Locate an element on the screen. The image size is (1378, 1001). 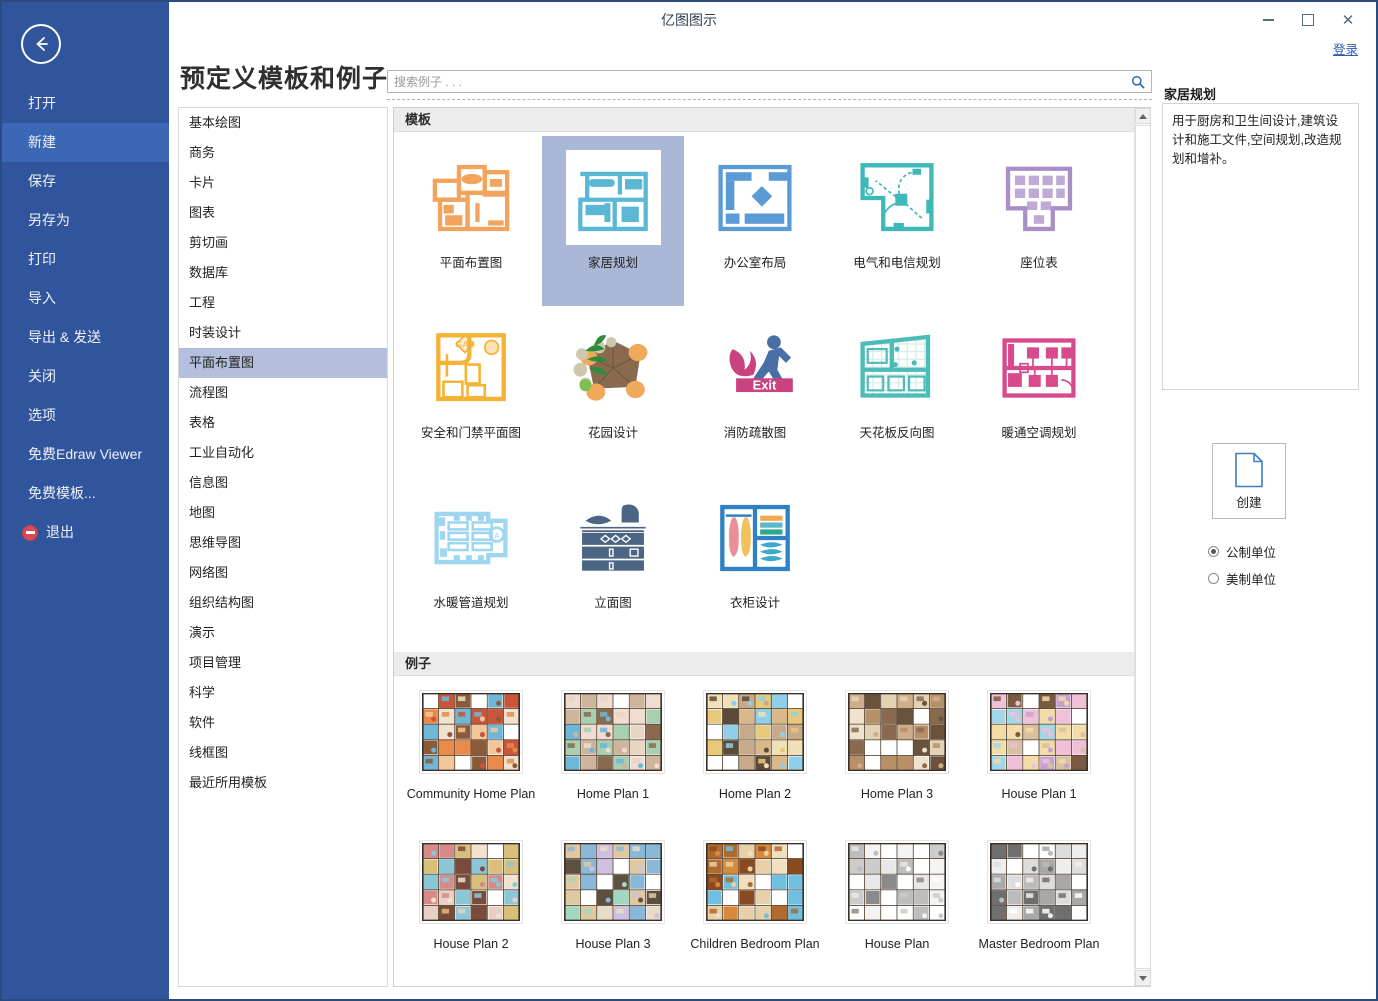
template-tile: 暖通空调规划 is located at coordinates (1039, 391).